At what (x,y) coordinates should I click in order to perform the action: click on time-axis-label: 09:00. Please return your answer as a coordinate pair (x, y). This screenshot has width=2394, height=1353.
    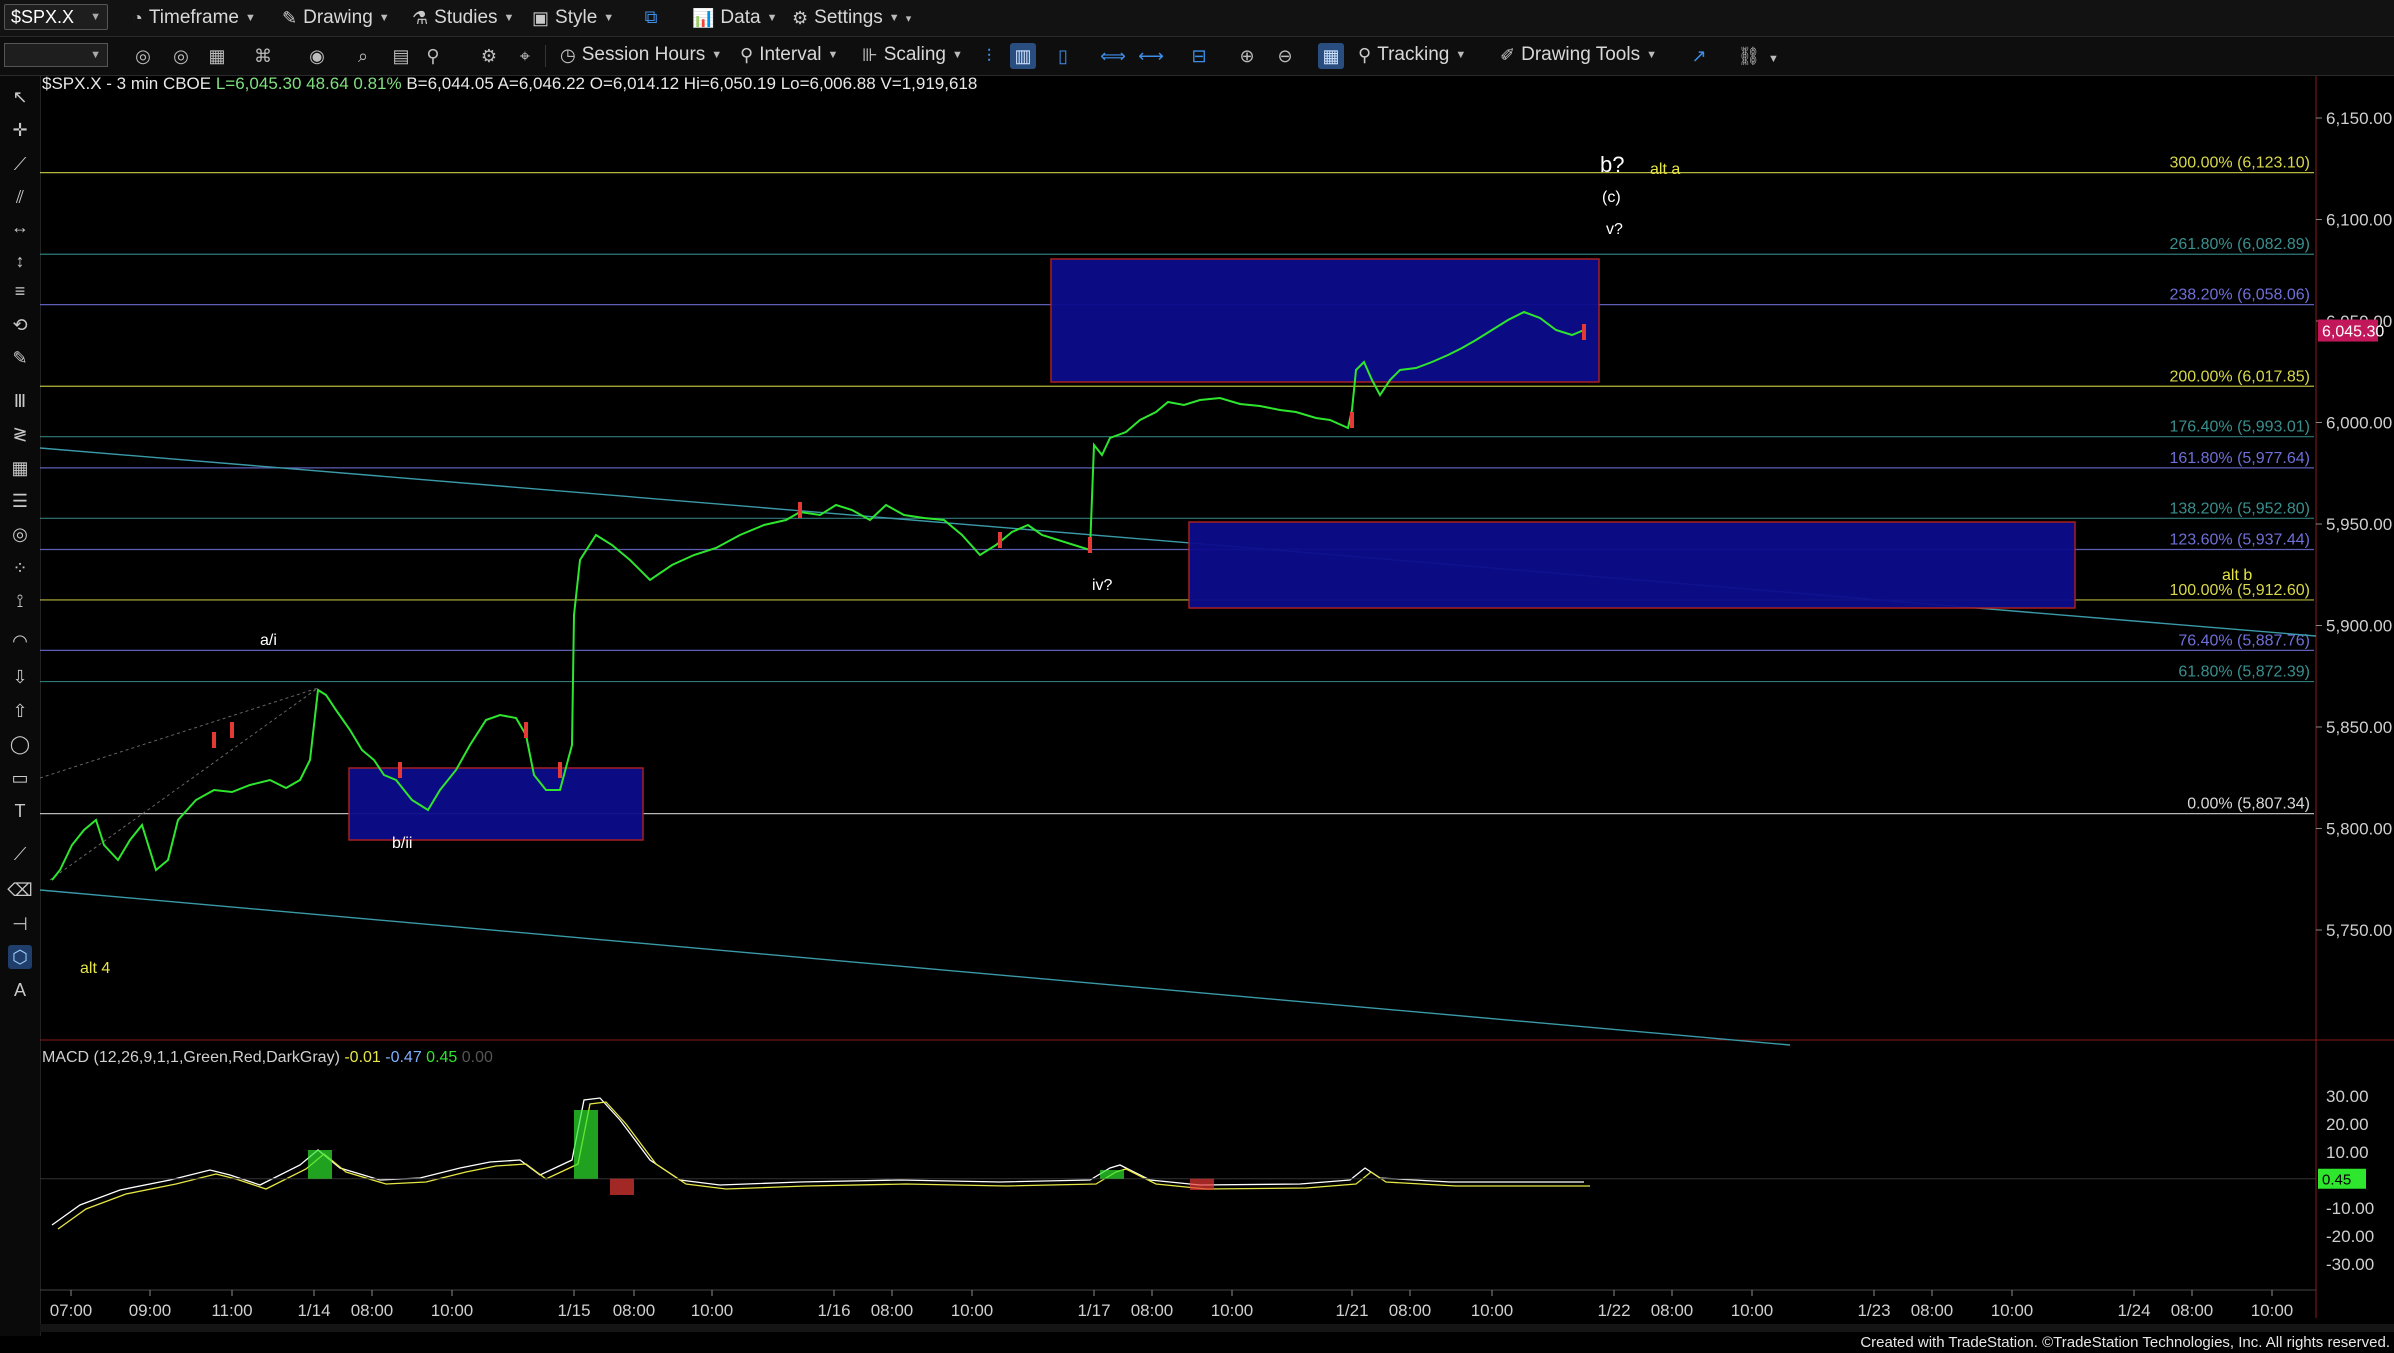
    Looking at the image, I should click on (150, 1310).